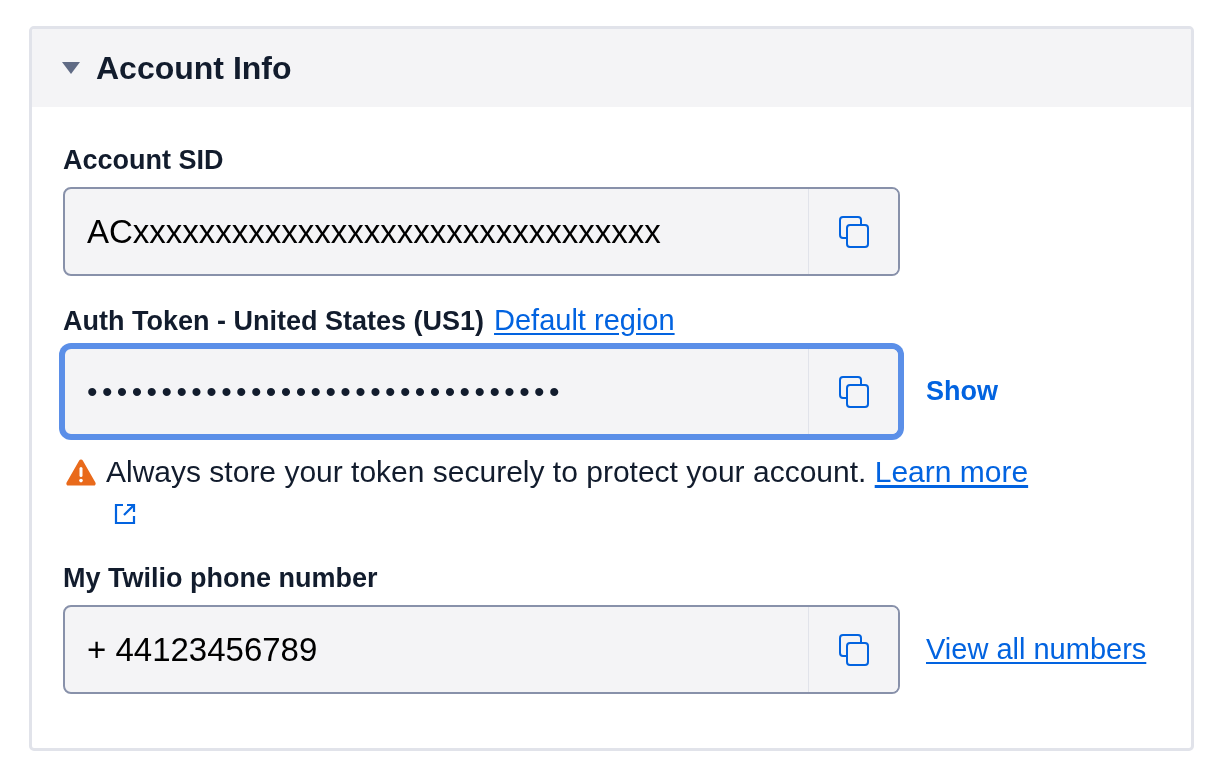 This screenshot has width=1220, height=780. I want to click on default-region-link: Default region, so click(584, 320).